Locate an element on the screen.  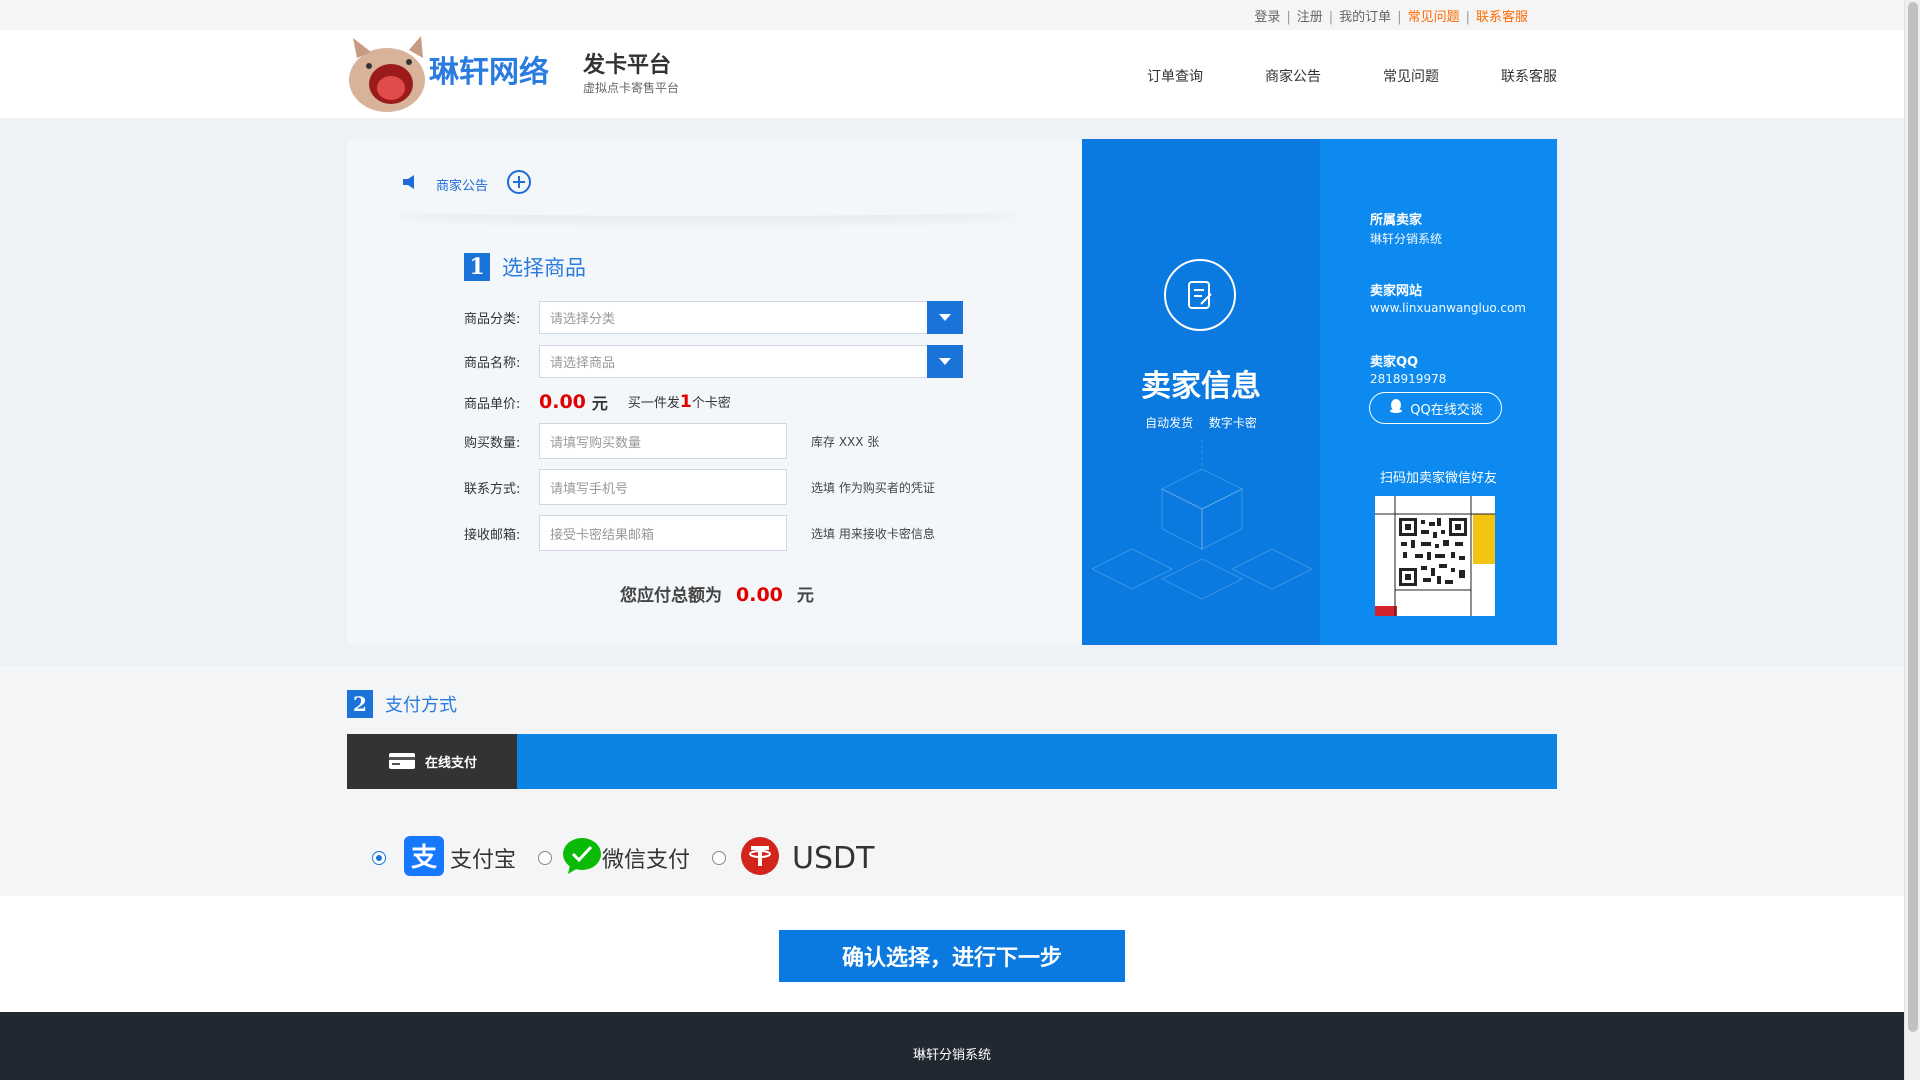
product-placeholder: 请选择商品 is located at coordinates (583, 363).